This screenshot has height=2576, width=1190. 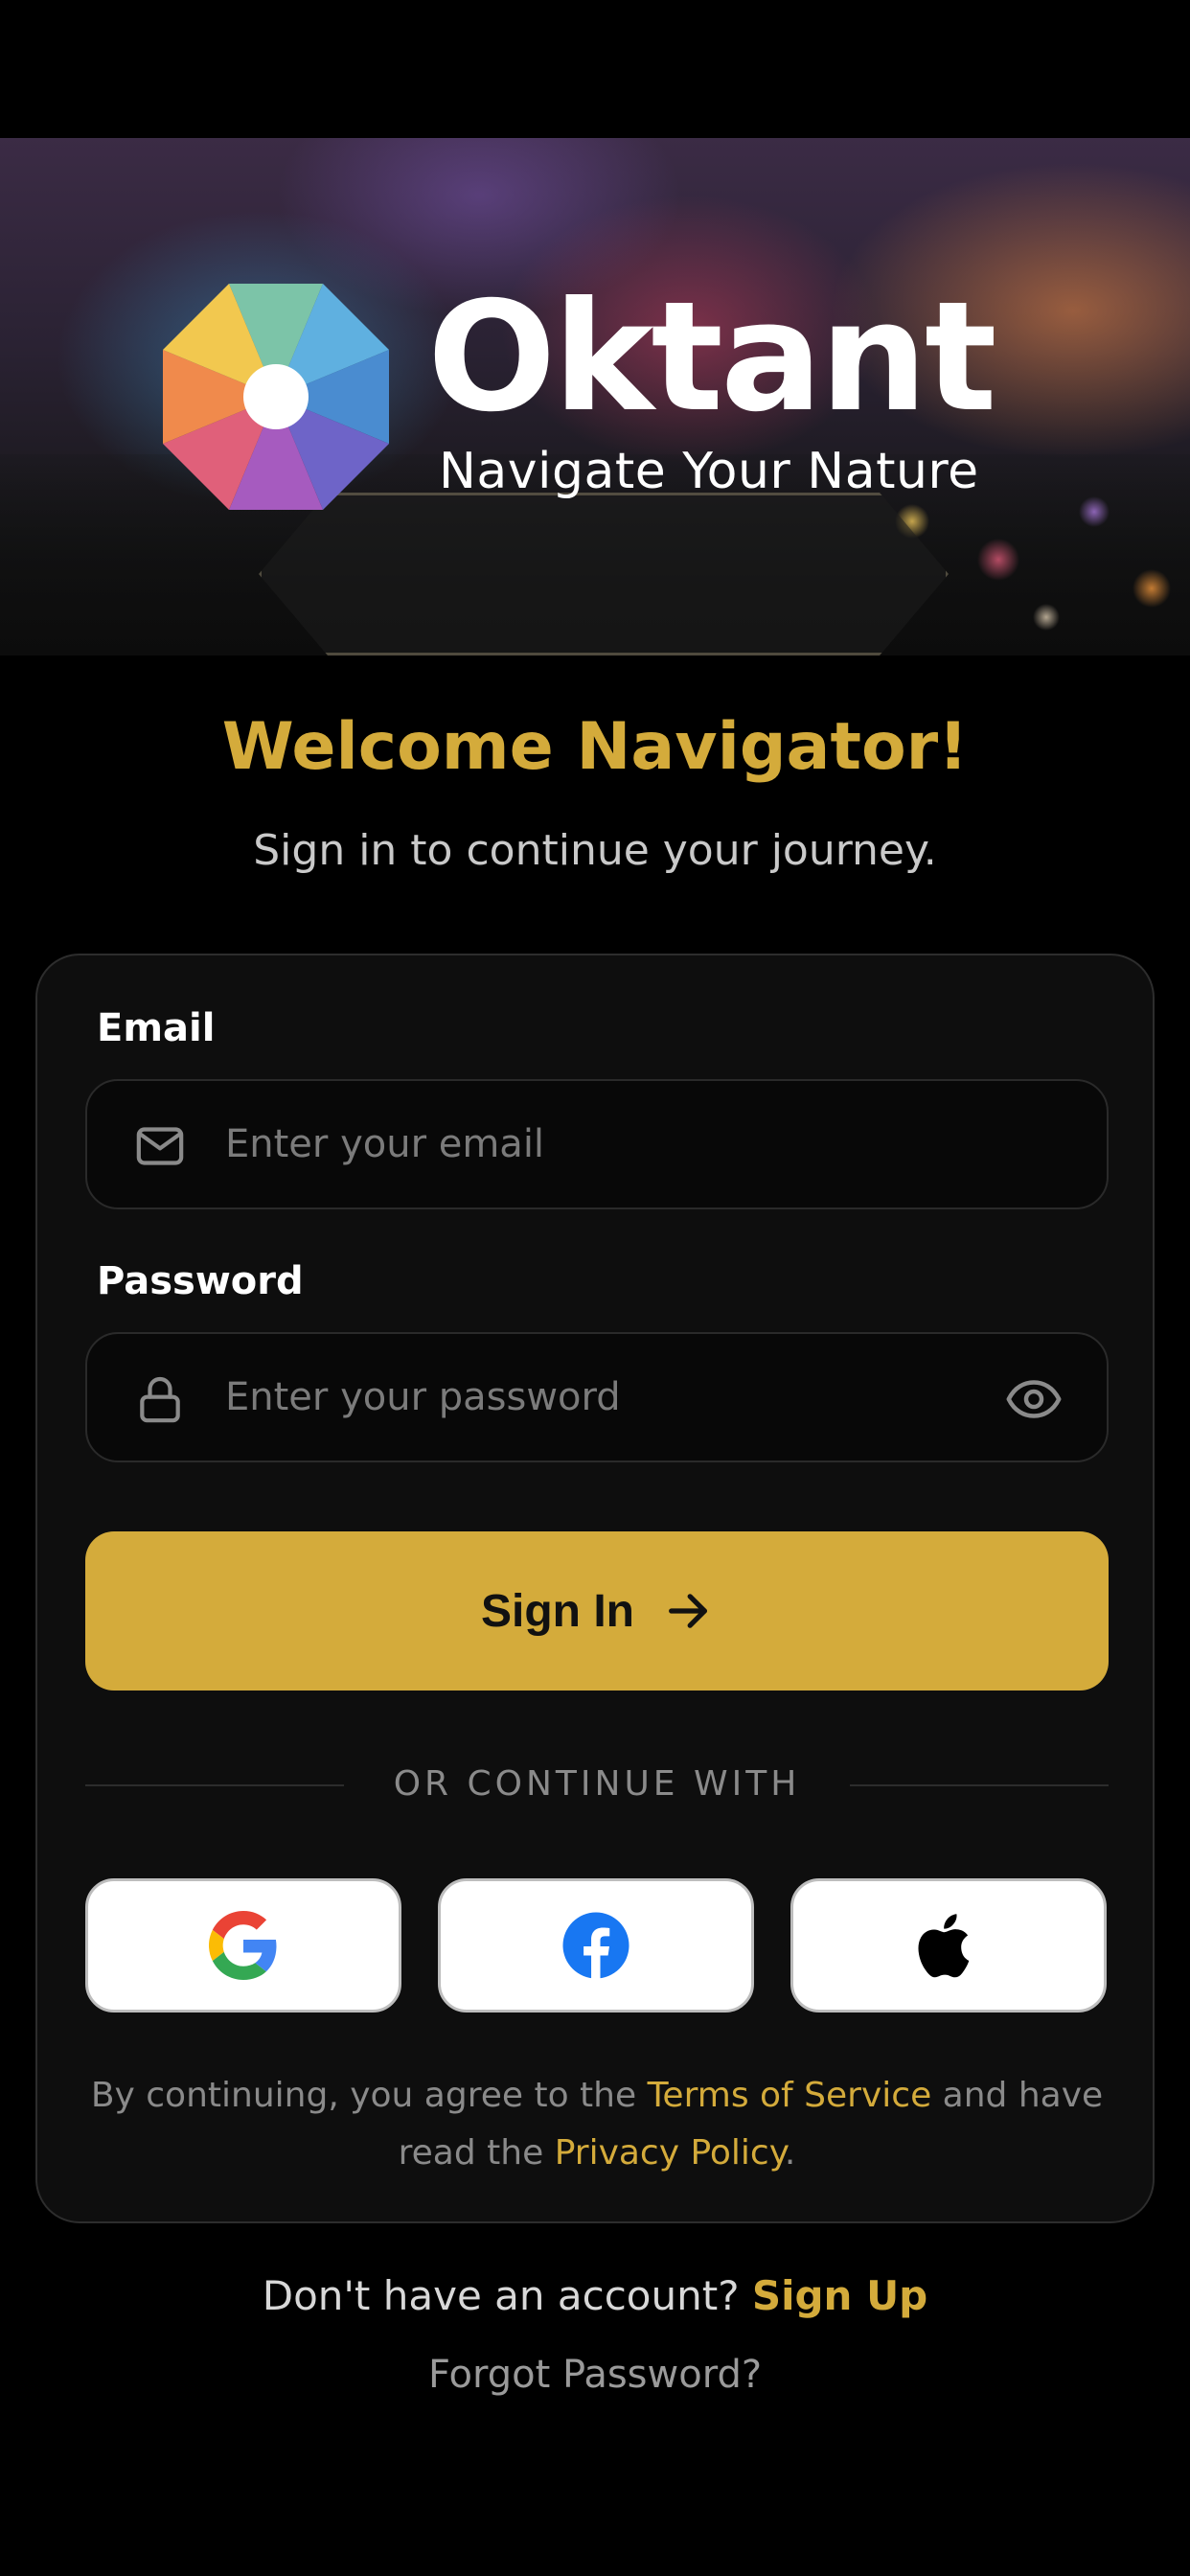 I want to click on facebook-icon, so click(x=595, y=1946).